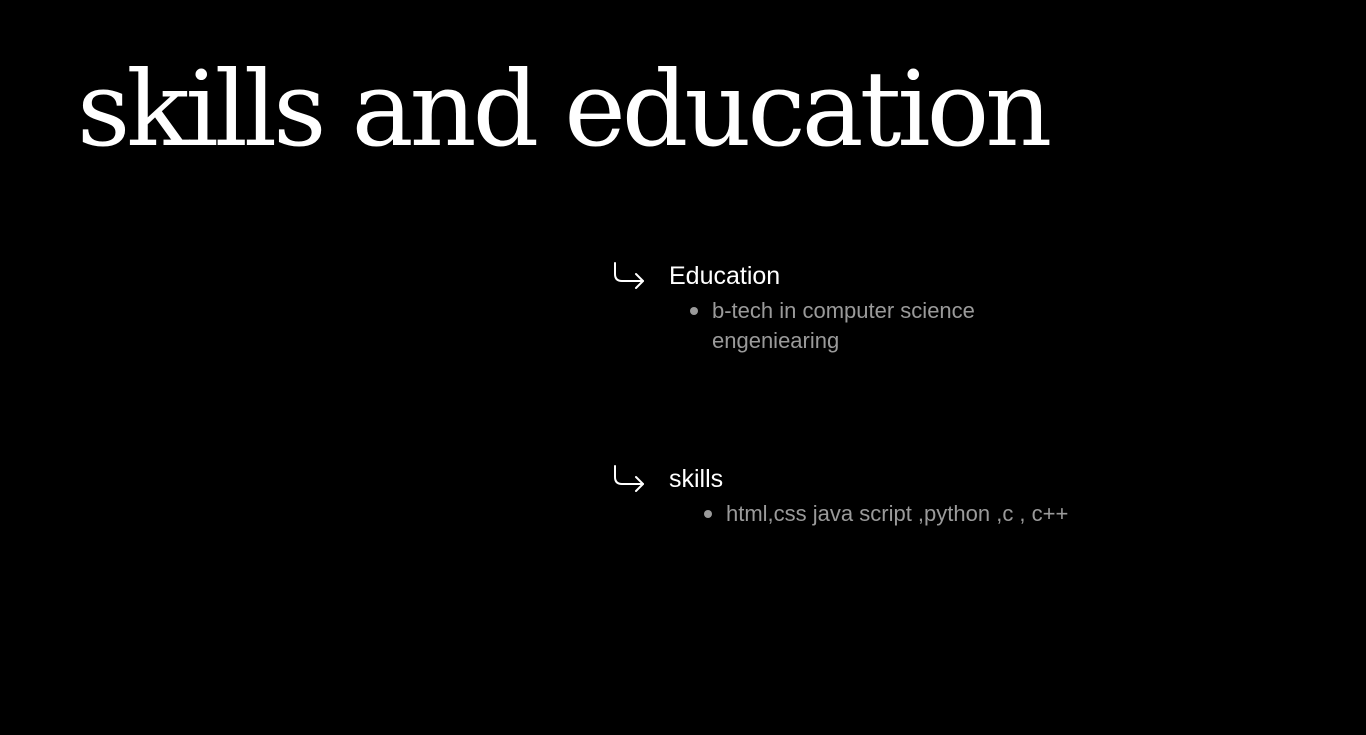 This screenshot has height=735, width=1366. Describe the element at coordinates (843, 325) in the screenshot. I see `education-item-text: b-tech in computer science engeniearing` at that location.